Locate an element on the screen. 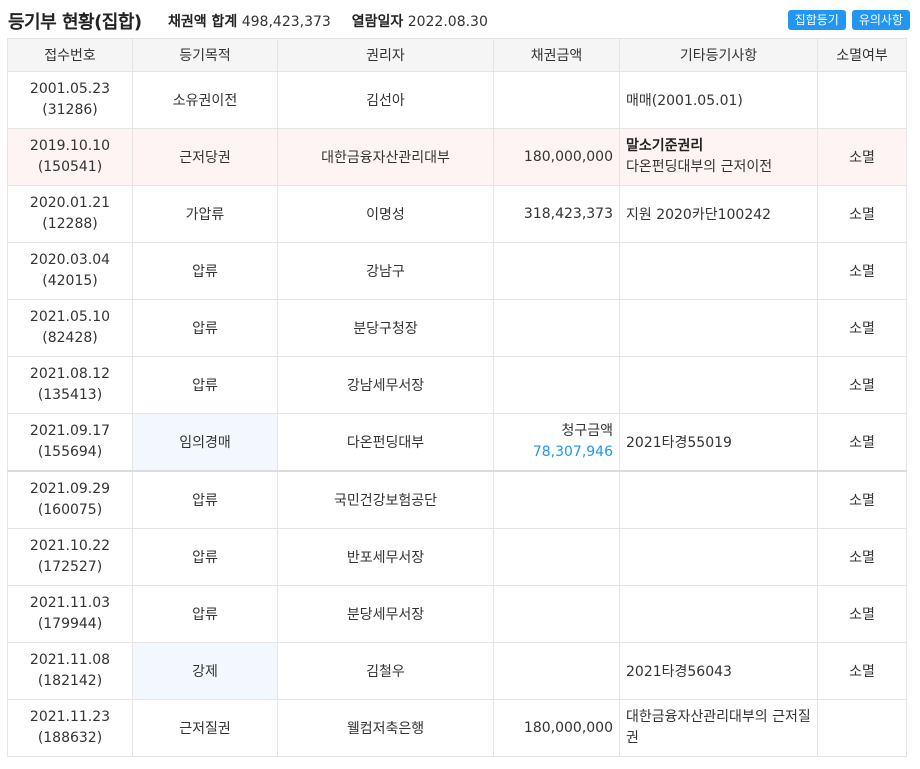 Image resolution: width=920 pixels, height=769 pixels. claim-amount-label: 청구금액 is located at coordinates (587, 431).